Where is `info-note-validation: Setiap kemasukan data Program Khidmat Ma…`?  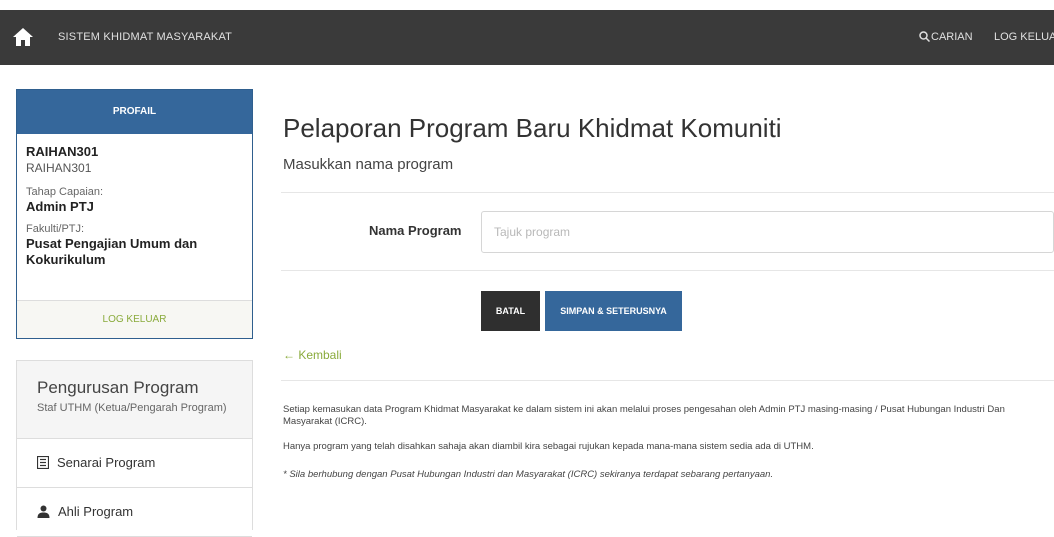
info-note-validation: Setiap kemasukan data Program Khidmat Ma… is located at coordinates (644, 415).